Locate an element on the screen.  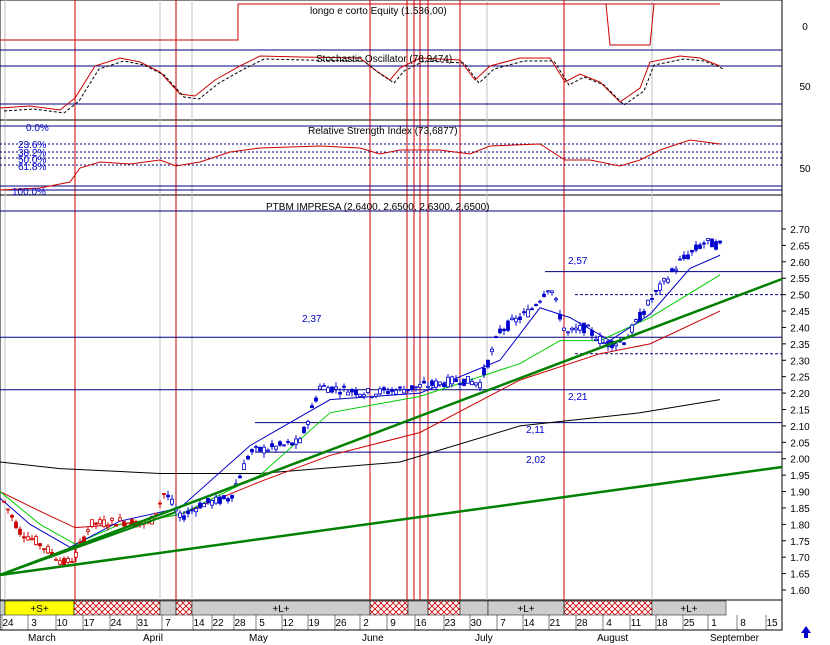
y-tick-label: 1.70 is located at coordinates (800, 558).